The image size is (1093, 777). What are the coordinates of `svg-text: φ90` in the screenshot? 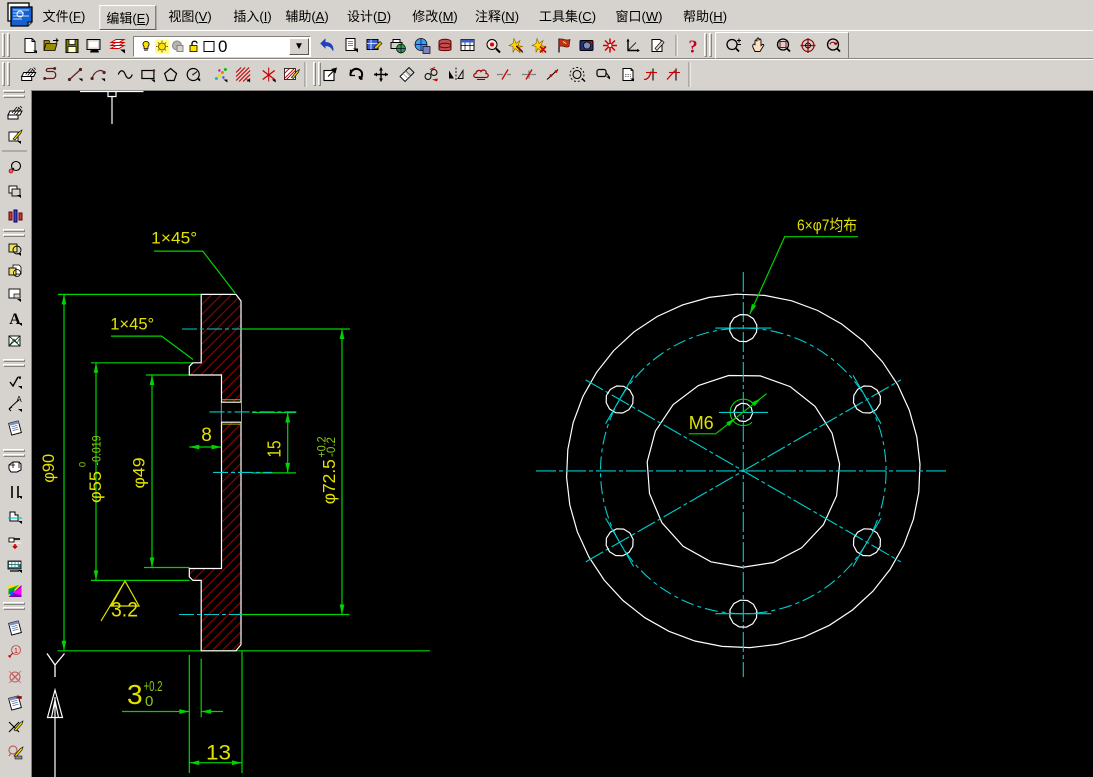 It's located at (48, 468).